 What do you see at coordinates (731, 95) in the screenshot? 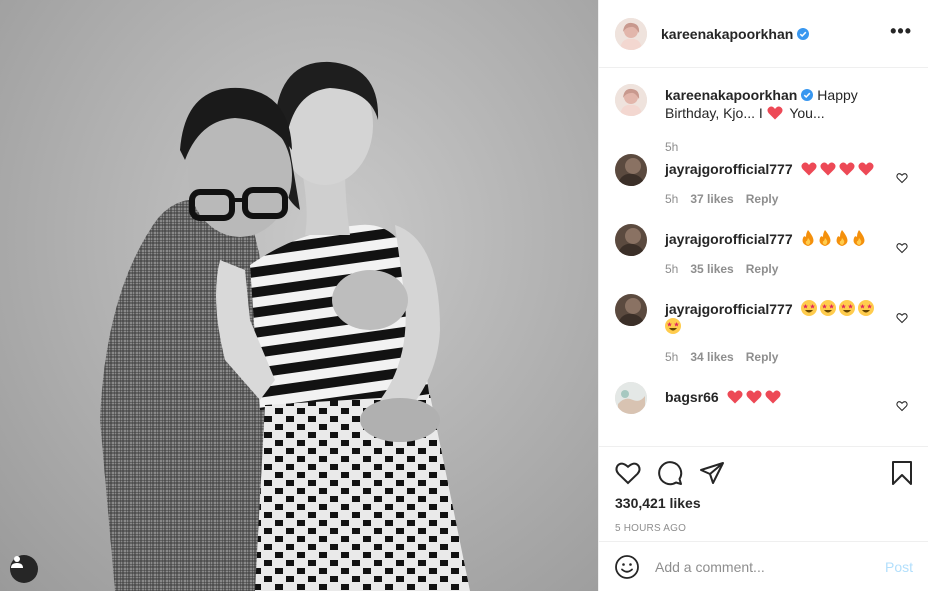
I see `caption-username: kareenakapoorkhan` at bounding box center [731, 95].